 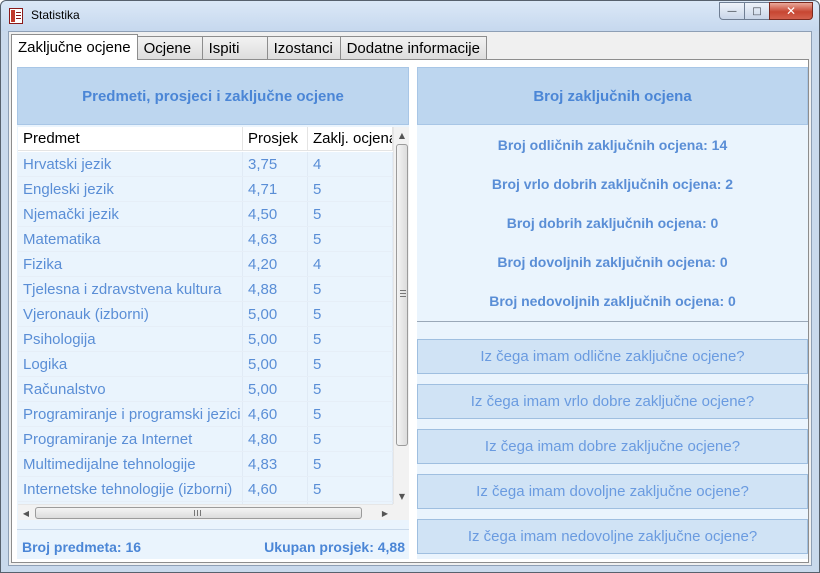 I want to click on stats-divider, so click(x=612, y=321).